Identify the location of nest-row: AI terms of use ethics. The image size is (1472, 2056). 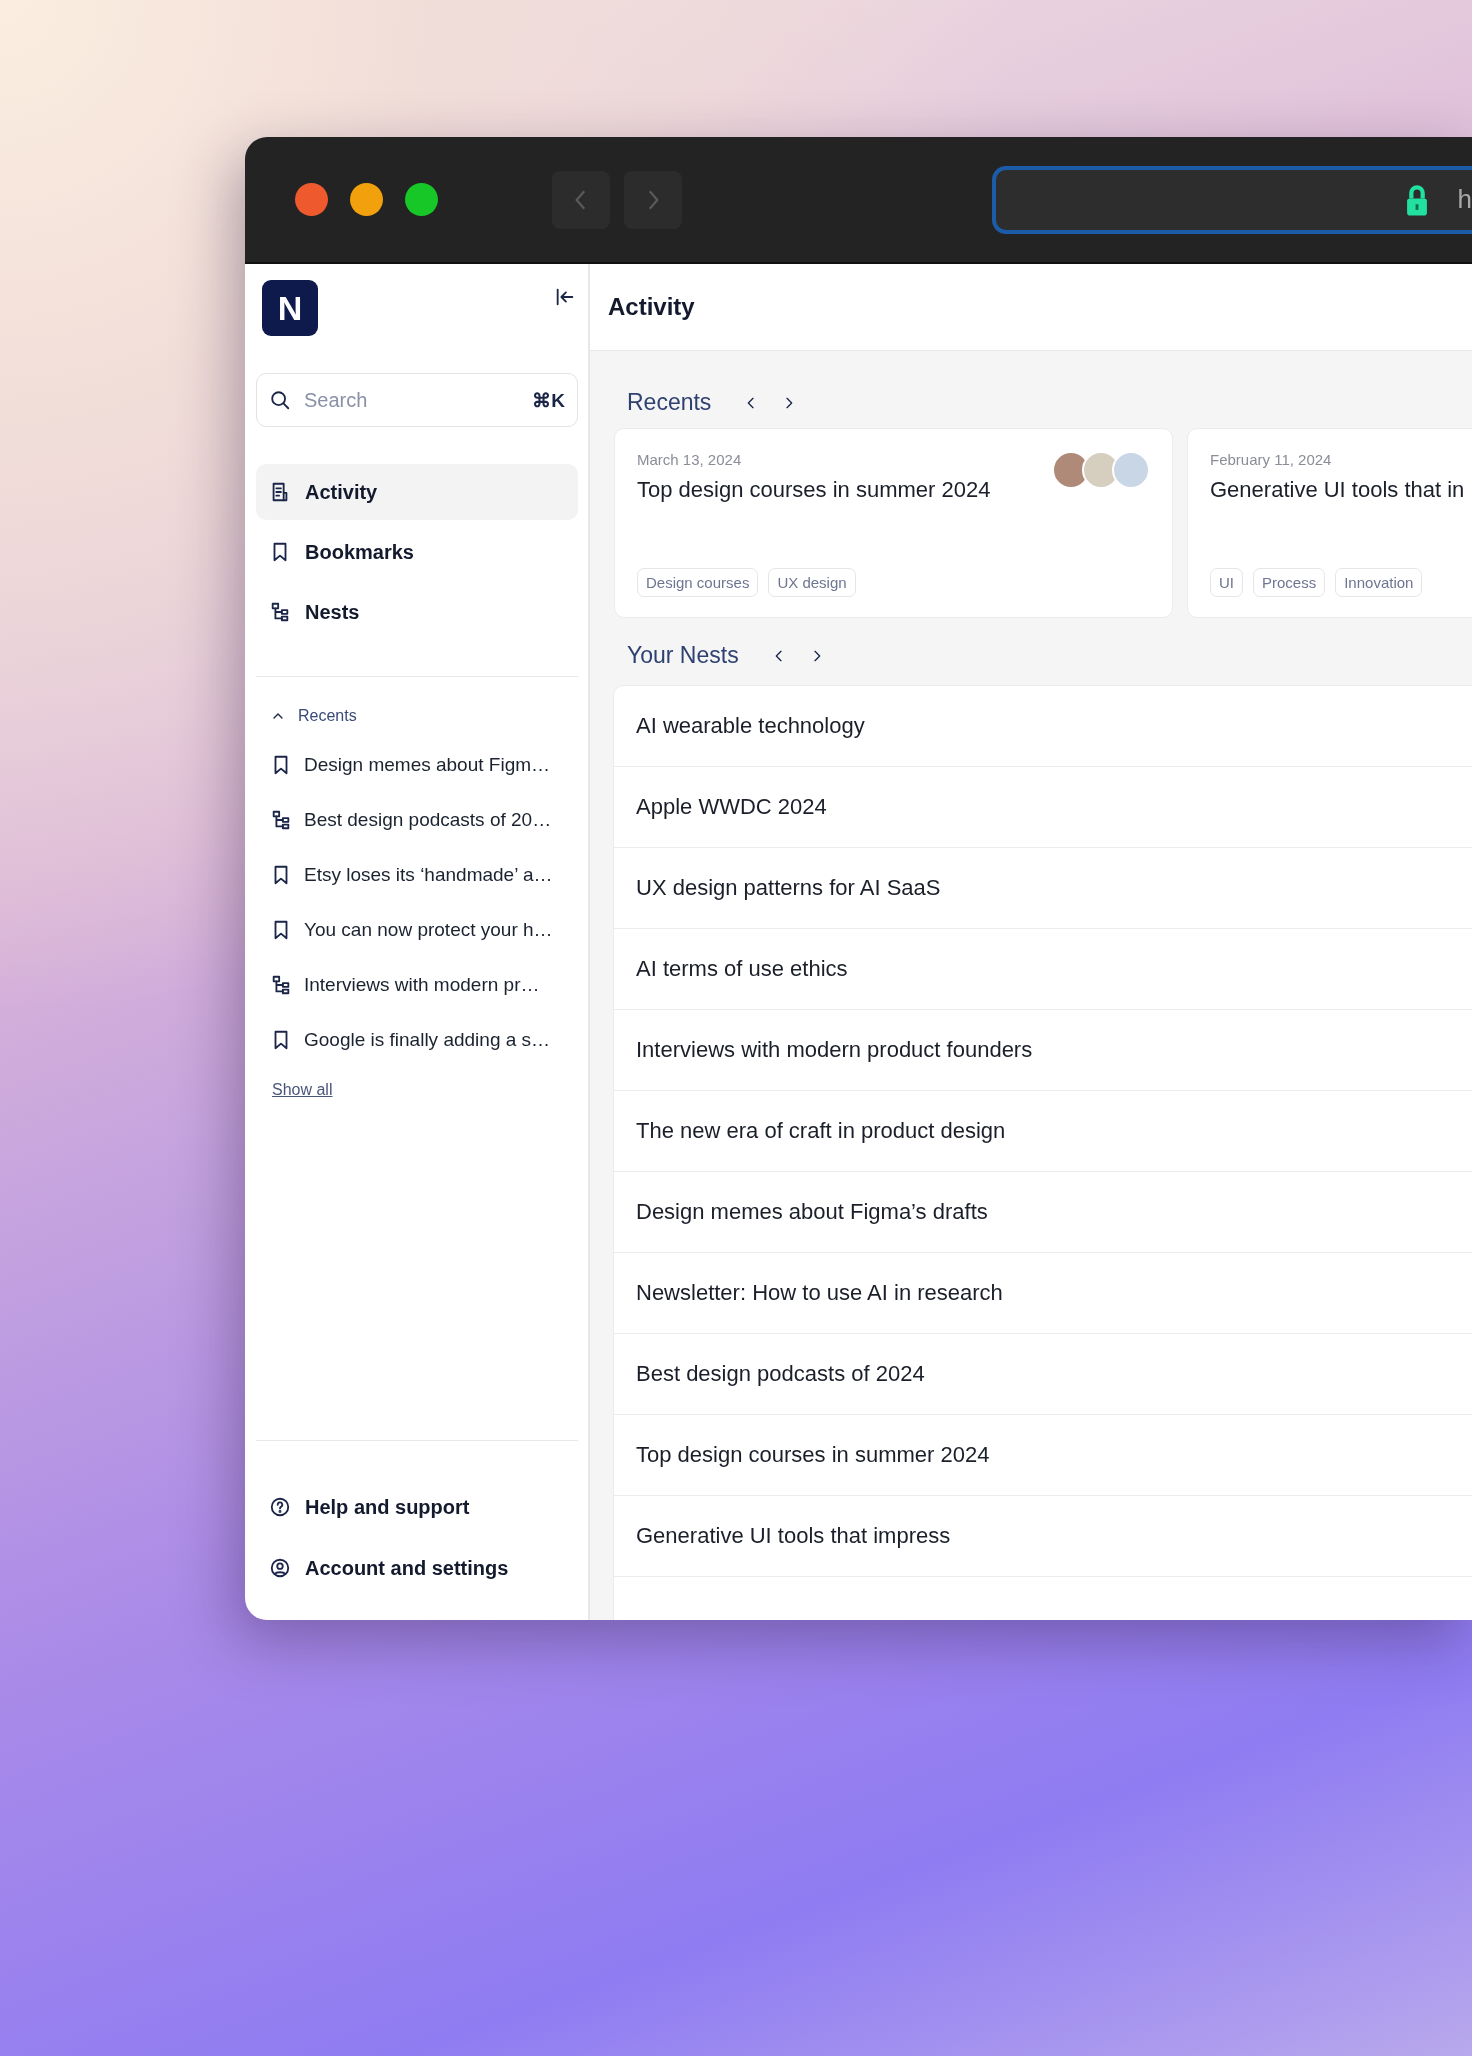
(1043, 969).